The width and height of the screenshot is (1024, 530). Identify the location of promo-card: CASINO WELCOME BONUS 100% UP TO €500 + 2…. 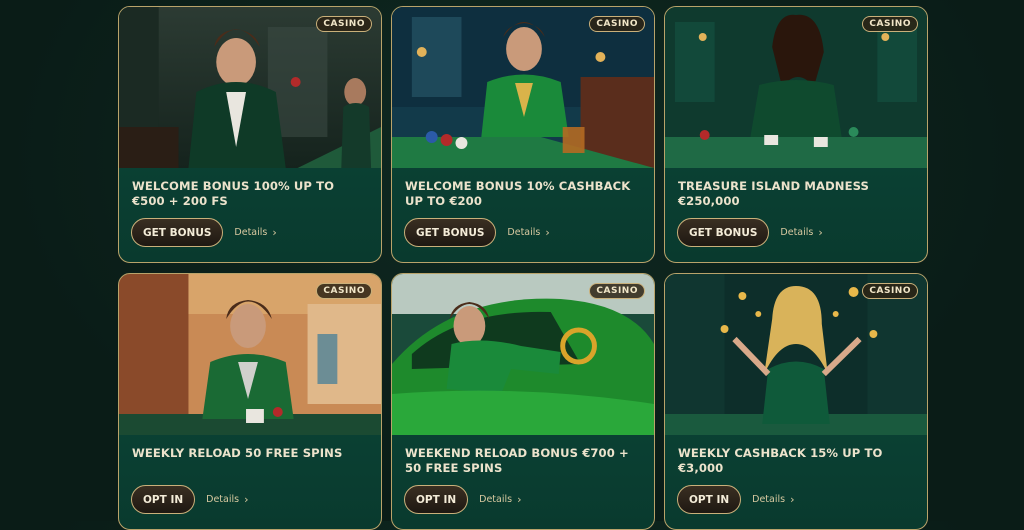
(250, 134).